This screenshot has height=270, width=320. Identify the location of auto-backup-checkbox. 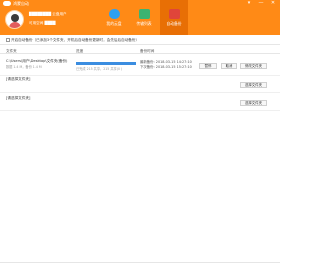
(8, 40).